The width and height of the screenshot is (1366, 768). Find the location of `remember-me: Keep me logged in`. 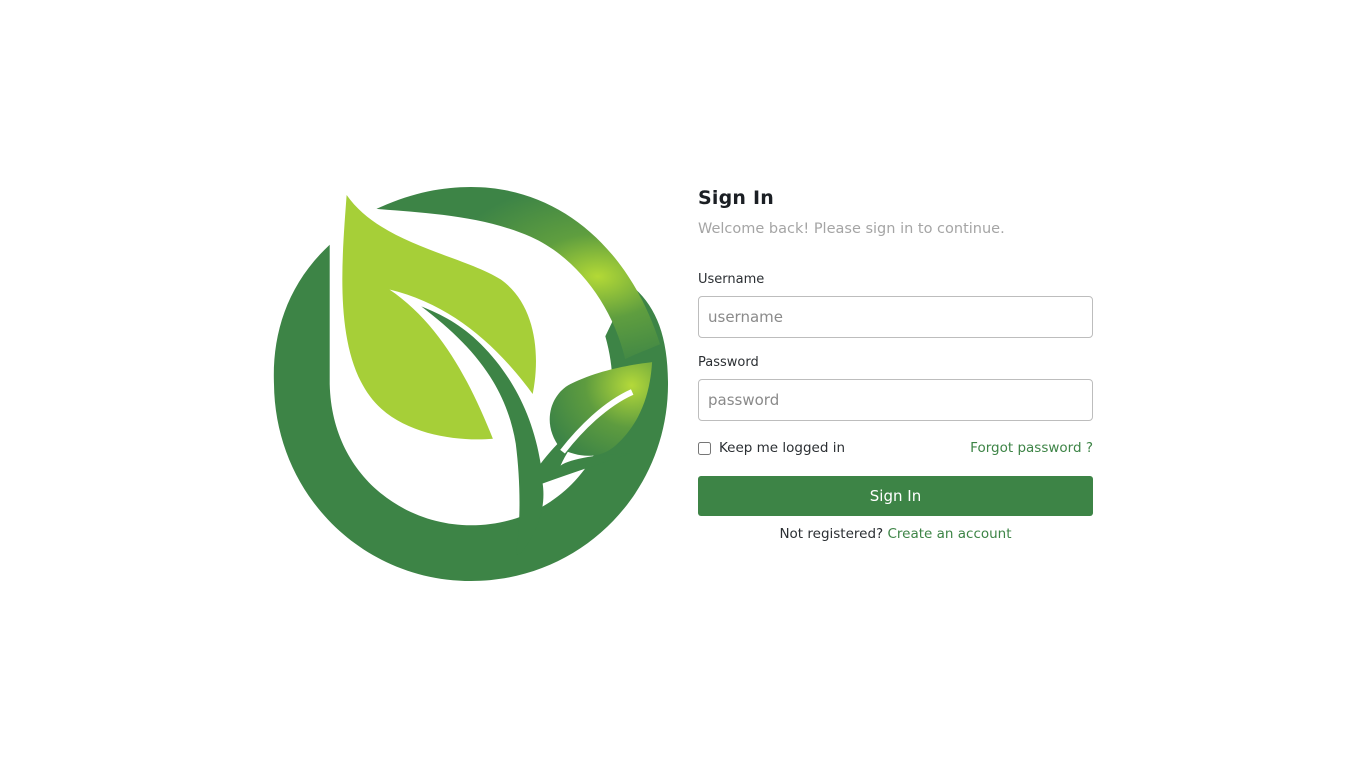

remember-me: Keep me logged in is located at coordinates (771, 448).